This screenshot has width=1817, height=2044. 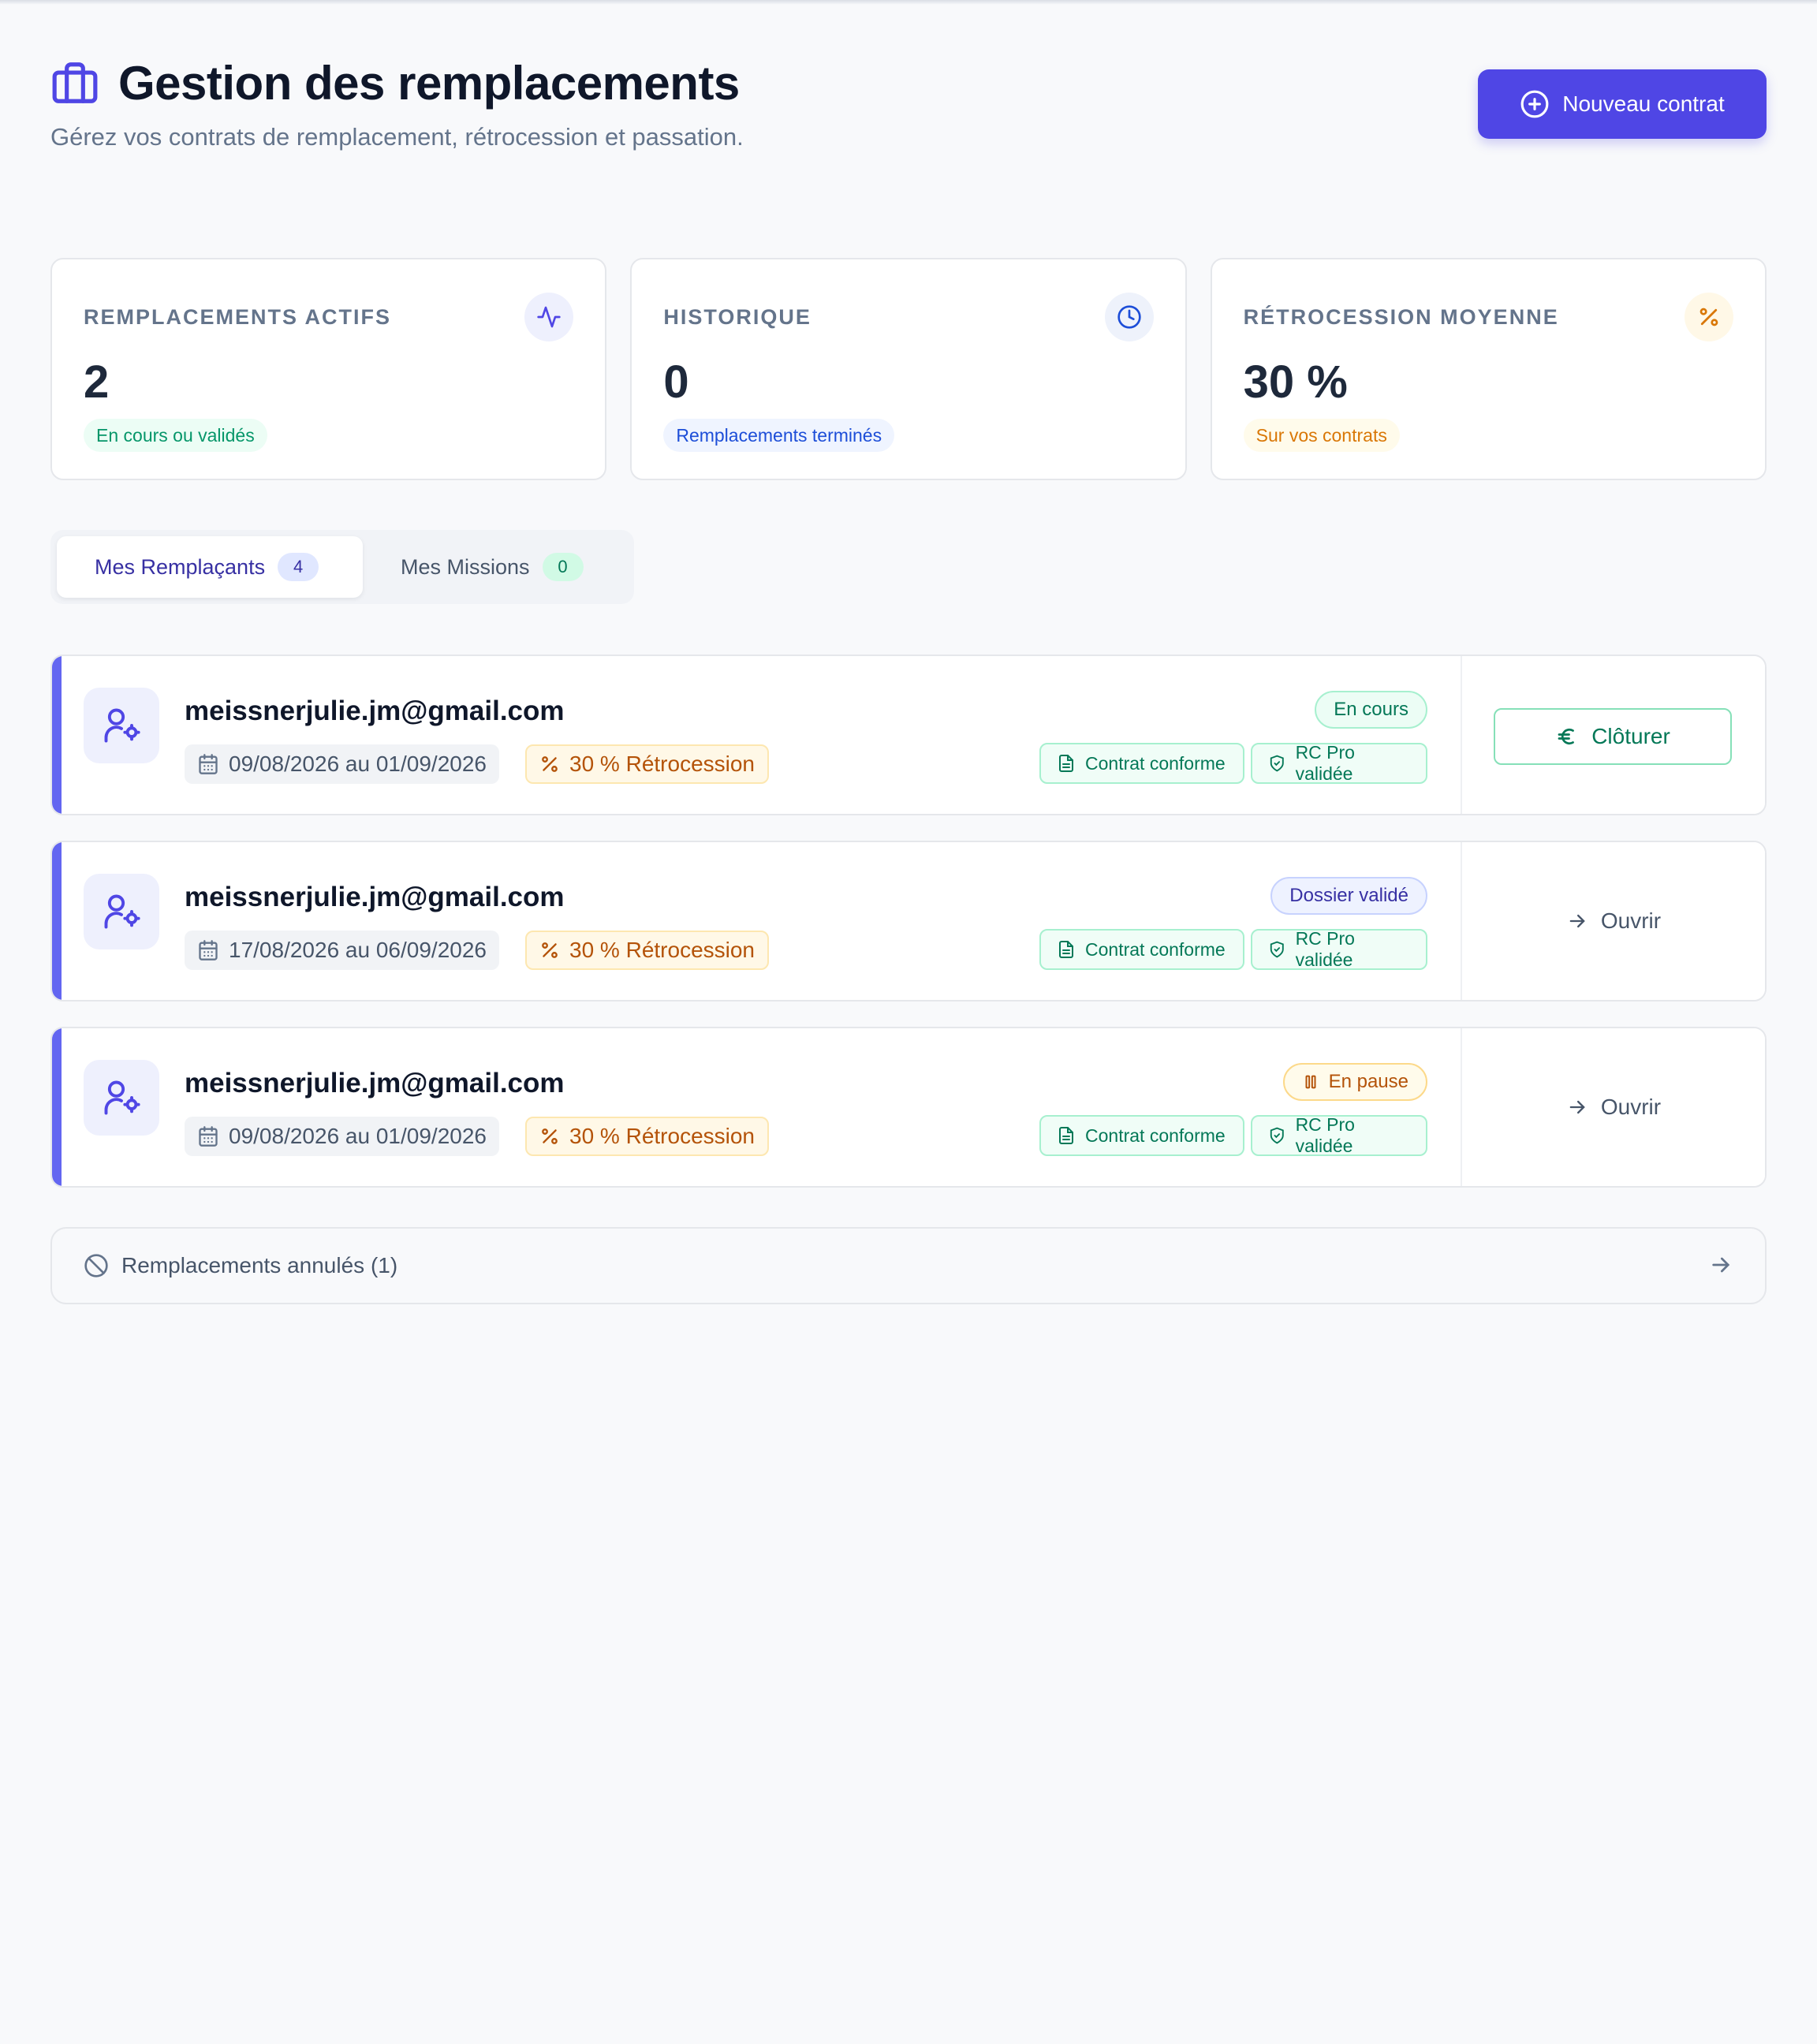 What do you see at coordinates (175, 435) in the screenshot?
I see `stat-badge: En cours ou validés` at bounding box center [175, 435].